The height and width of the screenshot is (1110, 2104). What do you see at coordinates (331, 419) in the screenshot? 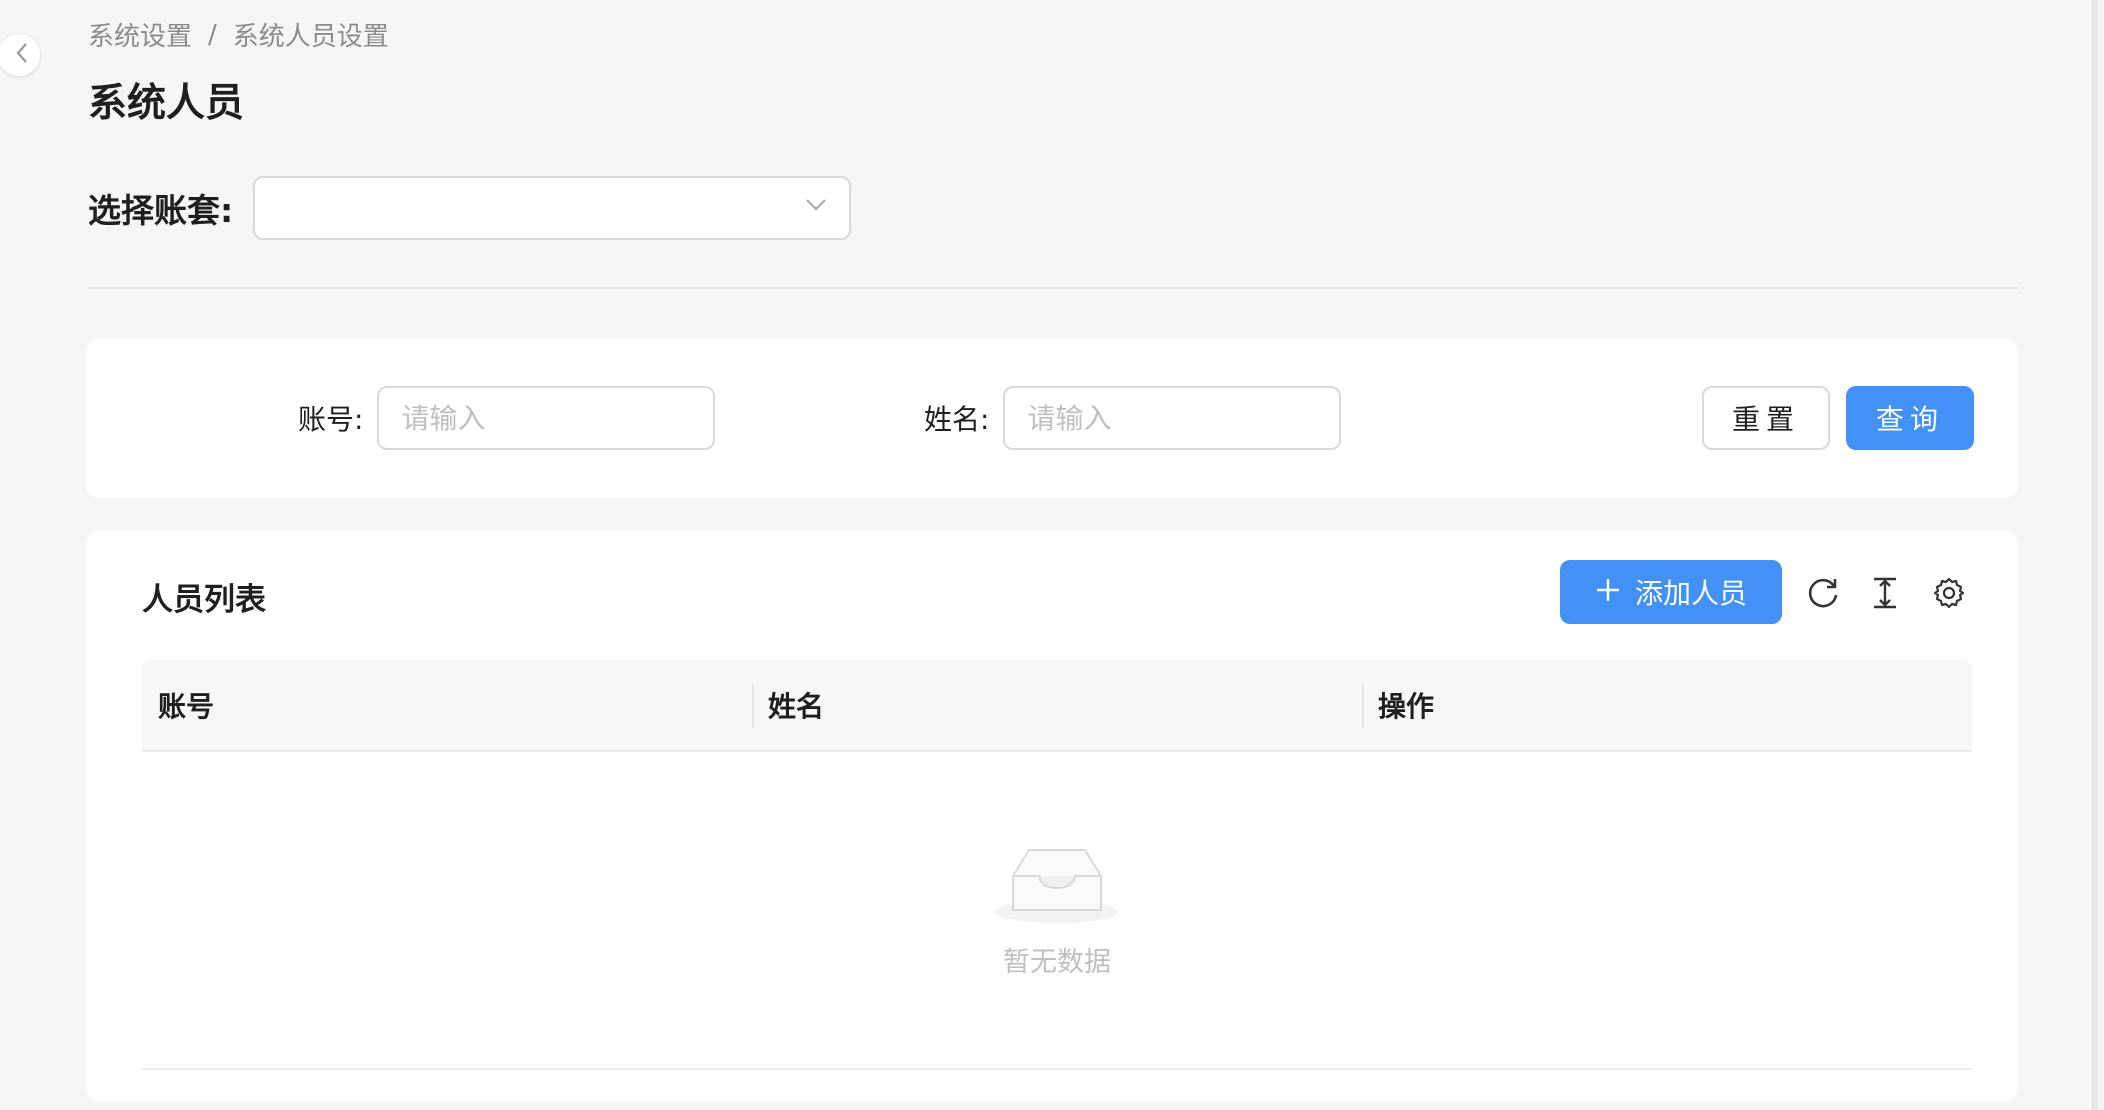
I see `account-field-label: 账号:` at bounding box center [331, 419].